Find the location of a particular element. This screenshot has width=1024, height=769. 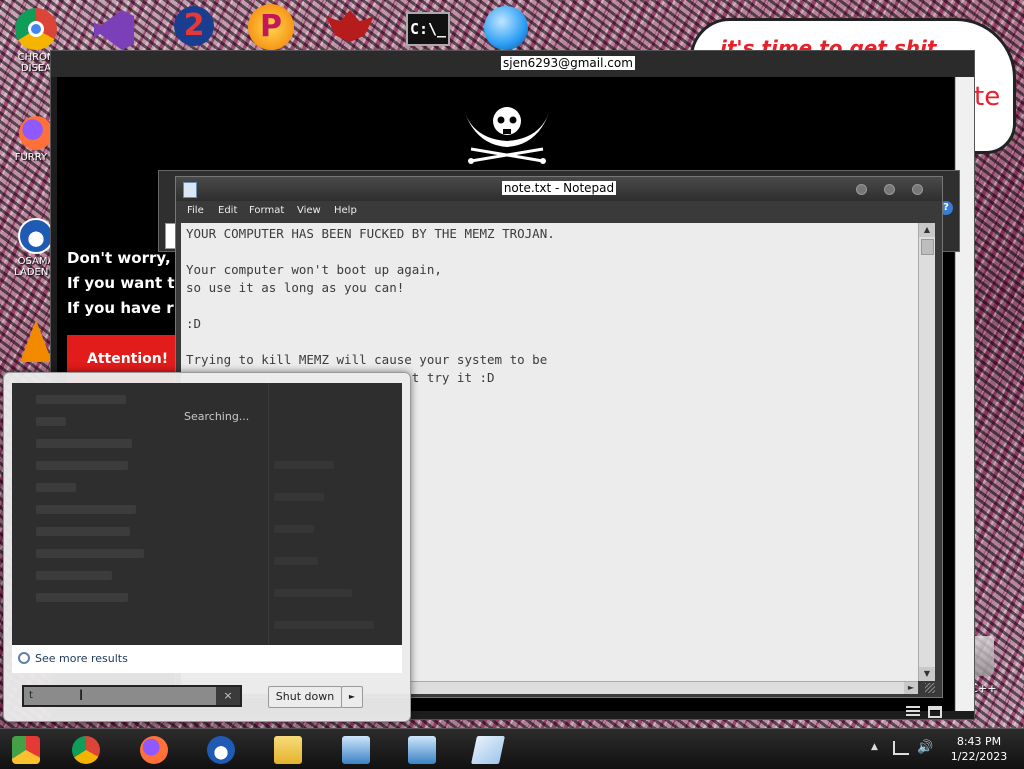

taskbar-explorer is located at coordinates (289, 749).